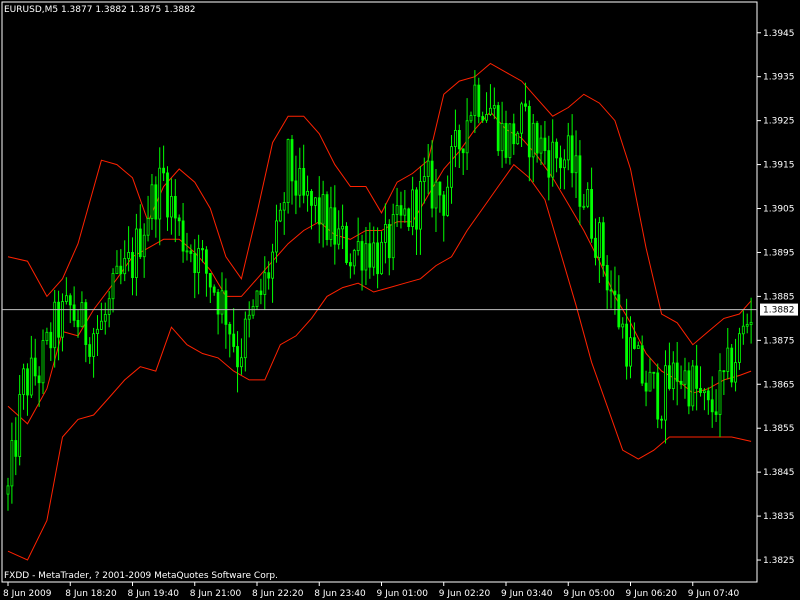 The image size is (800, 600). I want to click on y-tick-label: 1.3915, so click(779, 166).